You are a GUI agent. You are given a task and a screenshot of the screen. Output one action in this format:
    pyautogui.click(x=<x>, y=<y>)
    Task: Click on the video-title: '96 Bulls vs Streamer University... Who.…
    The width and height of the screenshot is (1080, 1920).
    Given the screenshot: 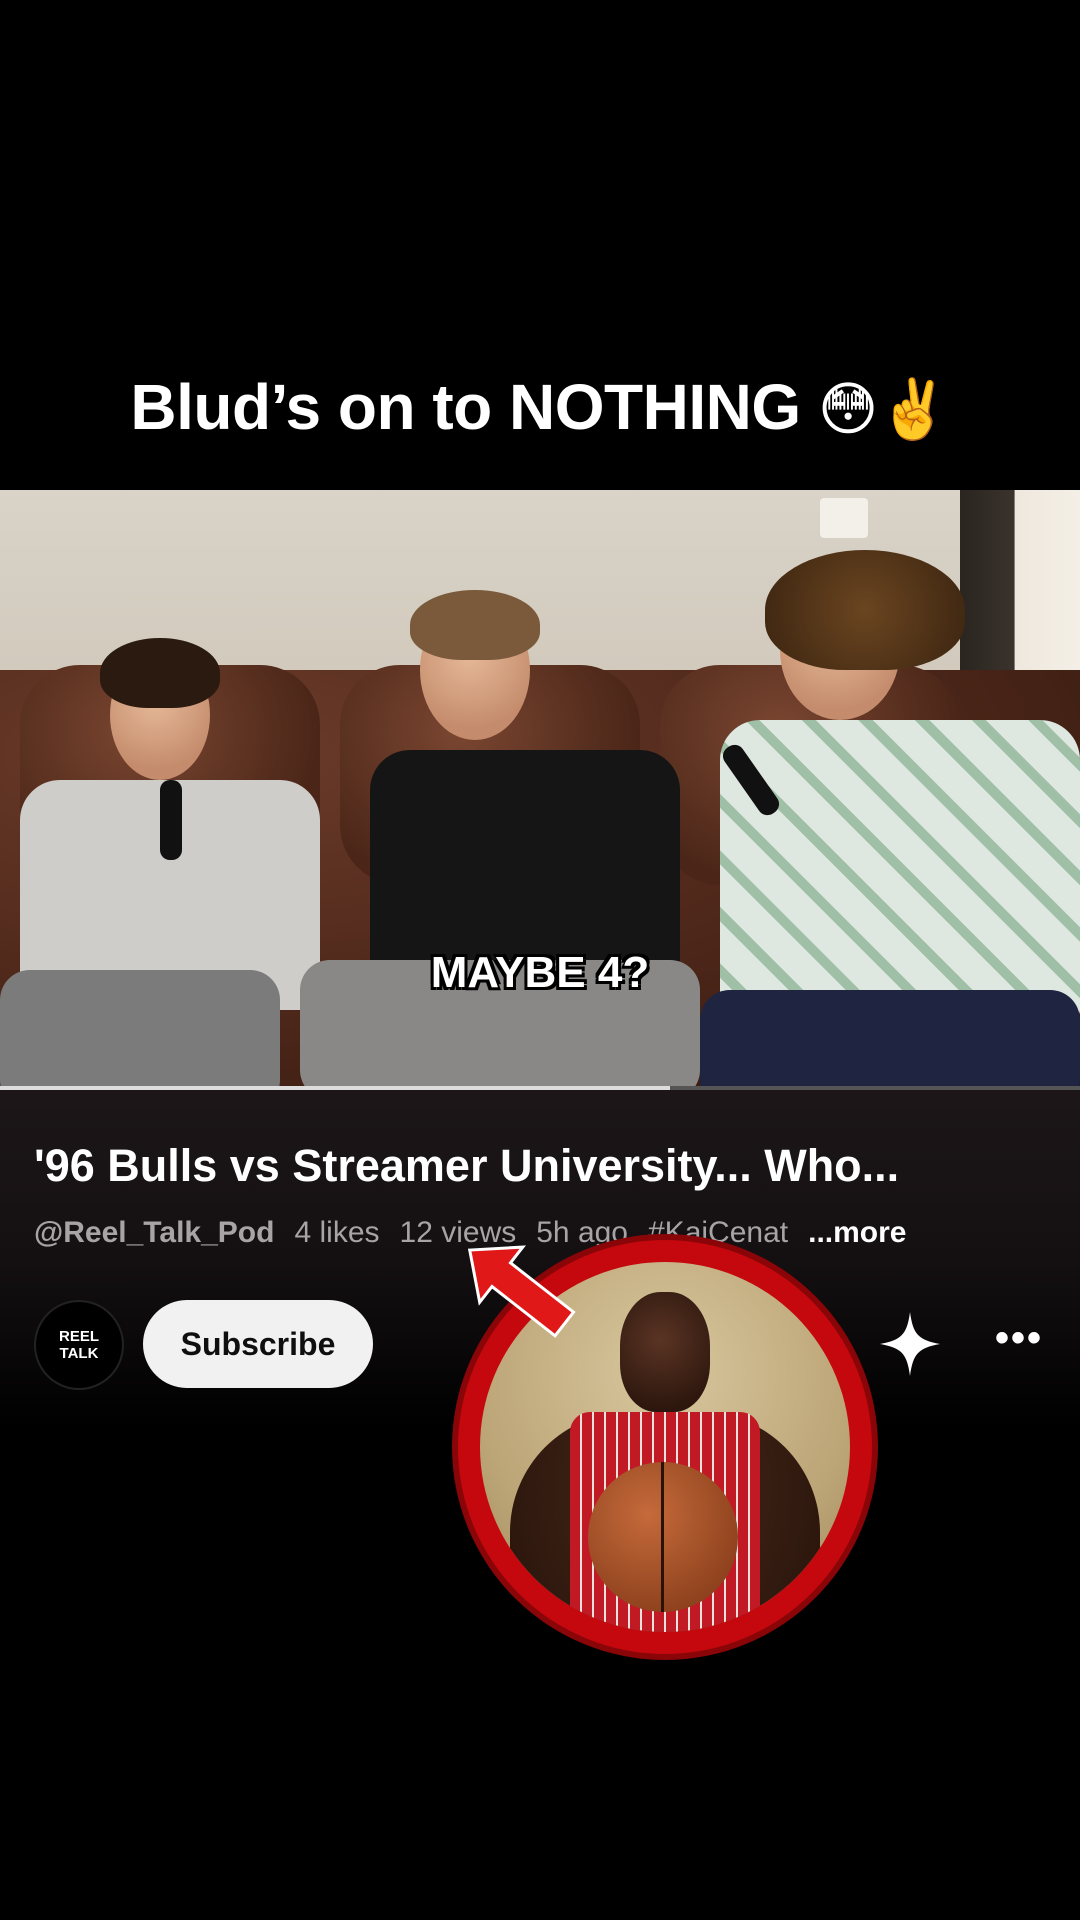 What is the action you would take?
    pyautogui.click(x=466, y=1166)
    